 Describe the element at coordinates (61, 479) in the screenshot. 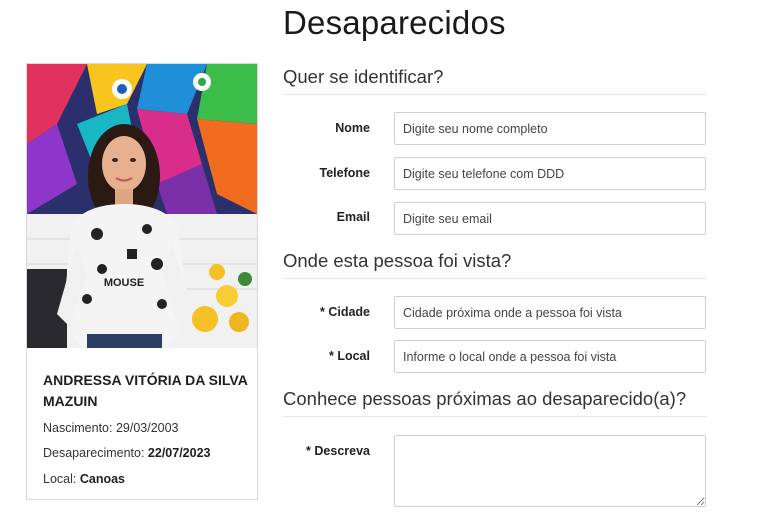

I see `local-label: Local:` at that location.